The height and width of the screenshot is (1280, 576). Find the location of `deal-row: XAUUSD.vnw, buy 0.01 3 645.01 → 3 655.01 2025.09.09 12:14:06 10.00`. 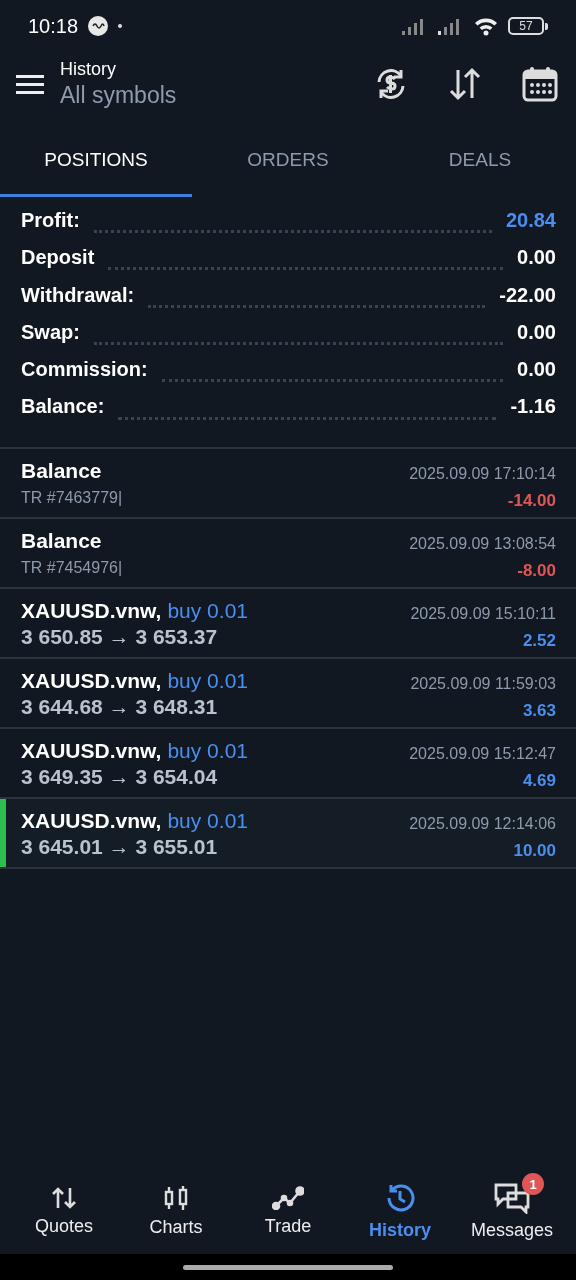

deal-row: XAUUSD.vnw, buy 0.01 3 645.01 → 3 655.01 2025.09.09 12:14:06 10.00 is located at coordinates (288, 833).